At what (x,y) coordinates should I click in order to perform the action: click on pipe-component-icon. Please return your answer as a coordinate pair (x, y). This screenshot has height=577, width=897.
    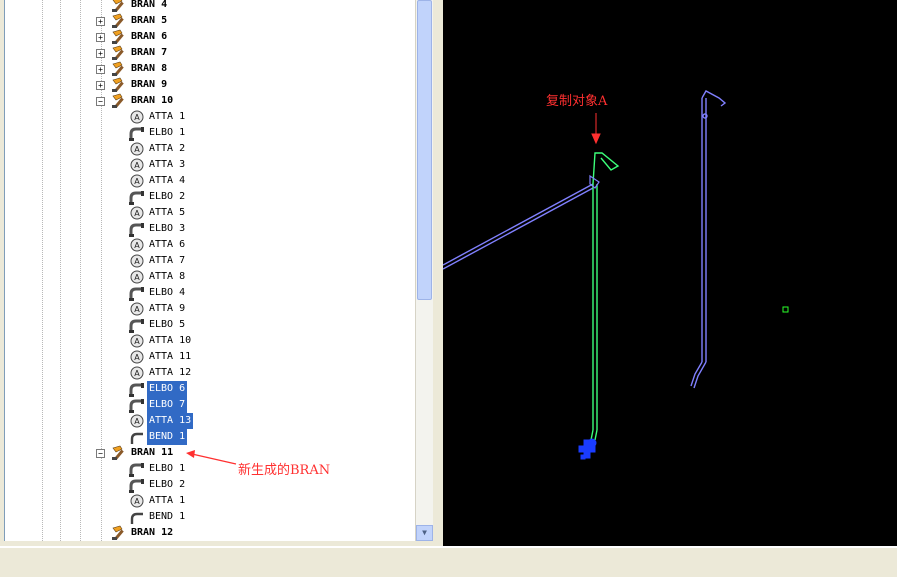
    Looking at the image, I should click on (587, 449).